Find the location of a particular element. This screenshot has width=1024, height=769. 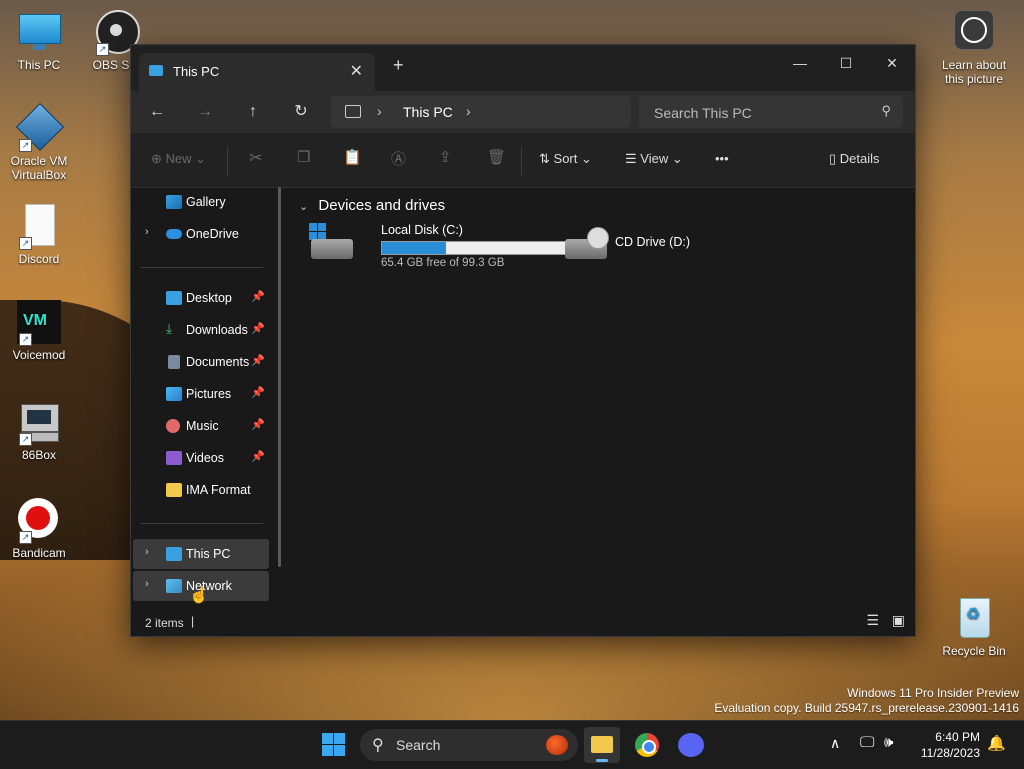

music-icon is located at coordinates (173, 426).